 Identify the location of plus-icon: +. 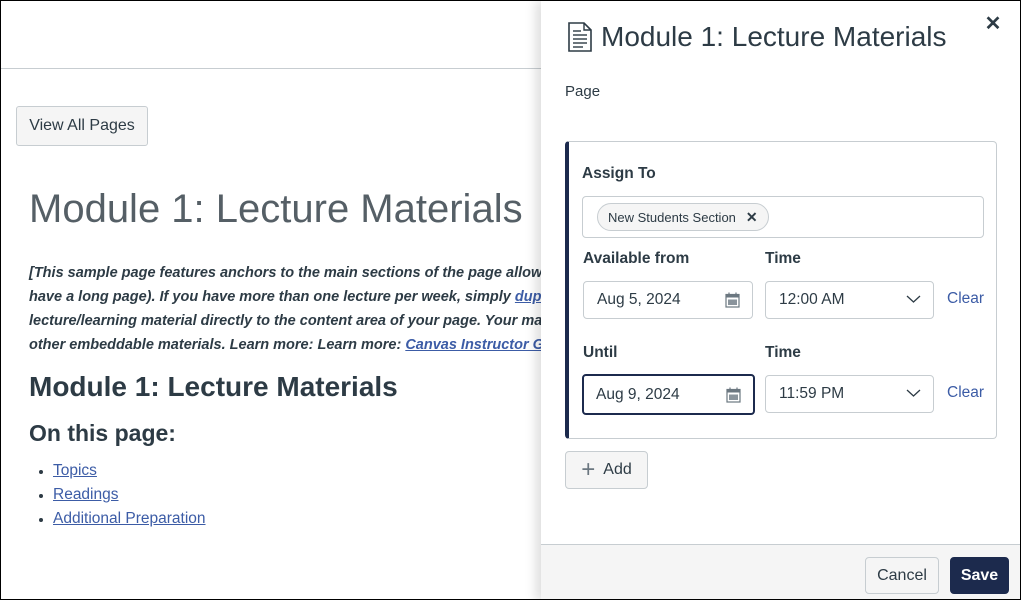
(588, 469).